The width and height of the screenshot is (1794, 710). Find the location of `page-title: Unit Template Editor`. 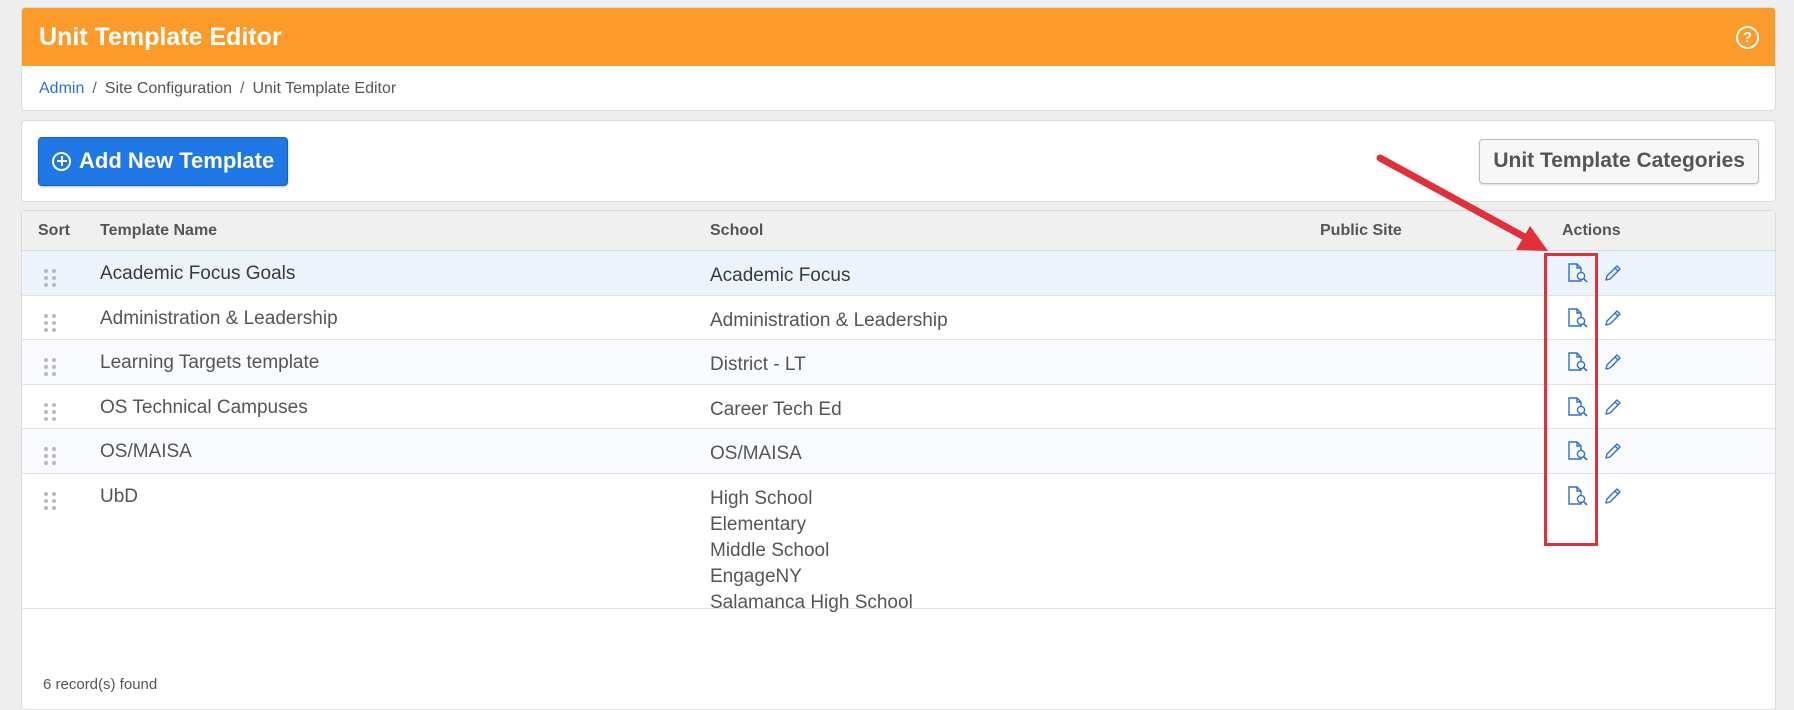

page-title: Unit Template Editor is located at coordinates (160, 36).